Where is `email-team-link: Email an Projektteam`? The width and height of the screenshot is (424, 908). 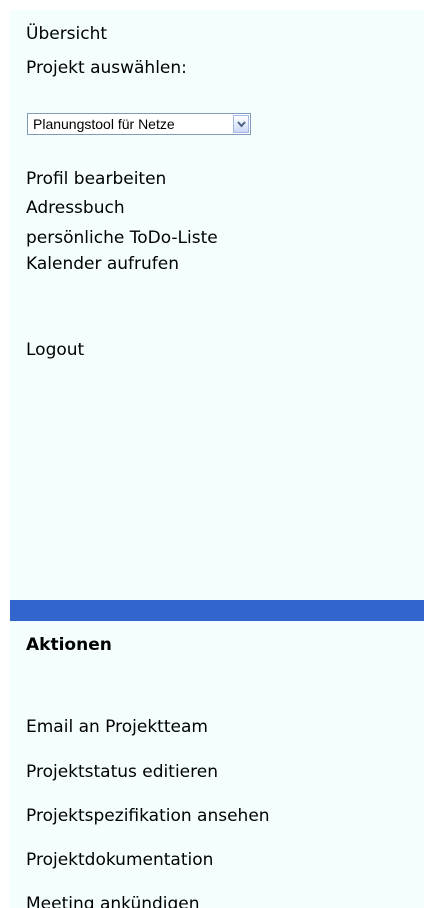 email-team-link: Email an Projektteam is located at coordinates (117, 727).